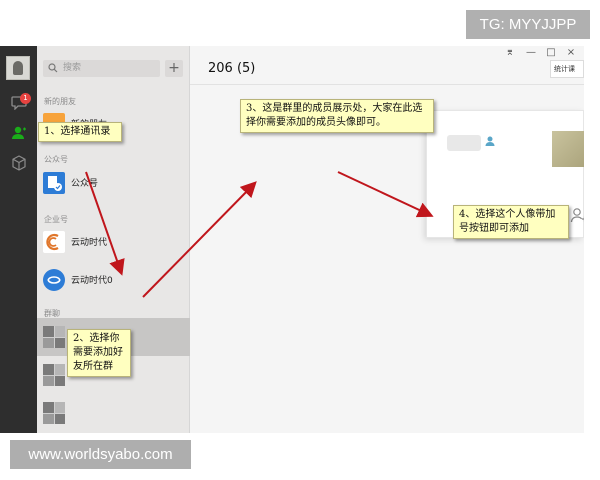  Describe the element at coordinates (113, 413) in the screenshot. I see `list-item-group` at that location.